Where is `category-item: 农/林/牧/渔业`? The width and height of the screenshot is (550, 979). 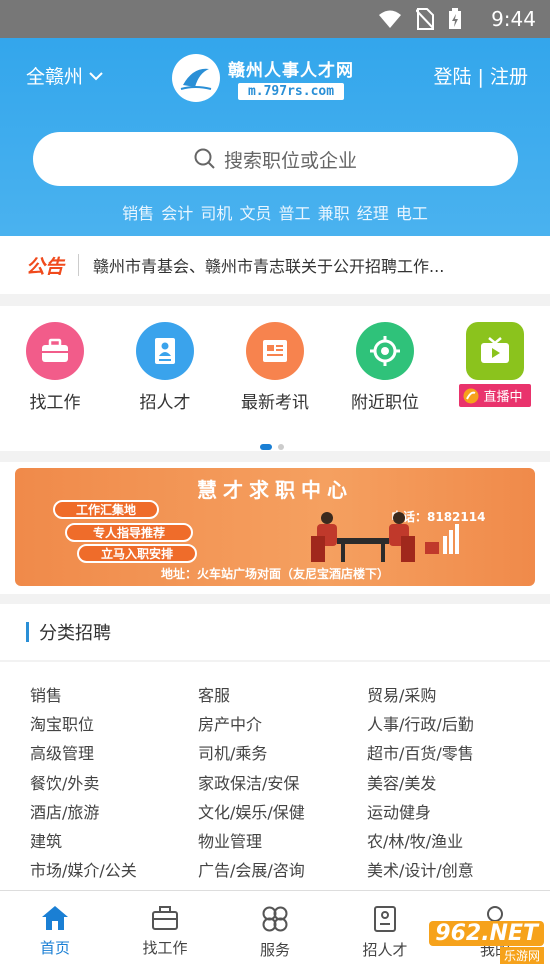
category-item: 农/林/牧/渔业 is located at coordinates (415, 840).